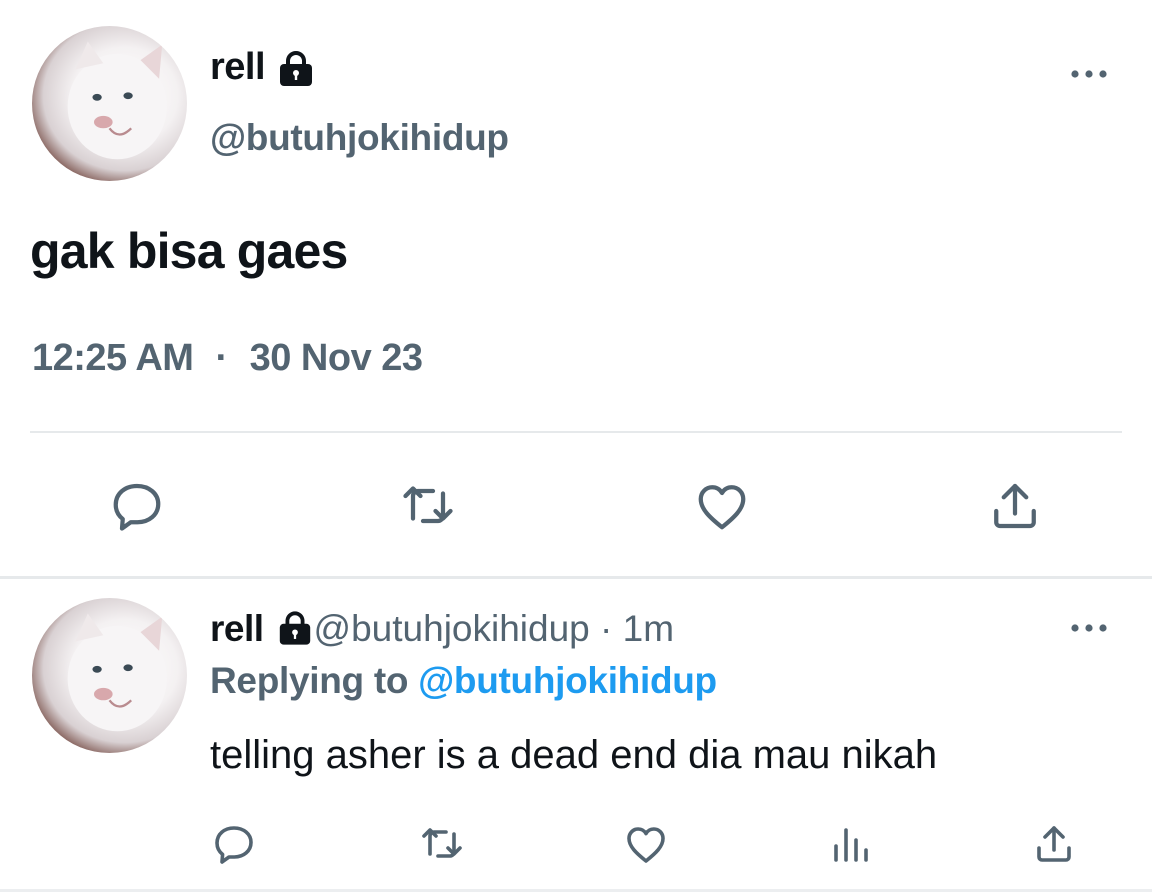 The width and height of the screenshot is (1152, 894). Describe the element at coordinates (238, 67) in the screenshot. I see `author-name: rell` at that location.